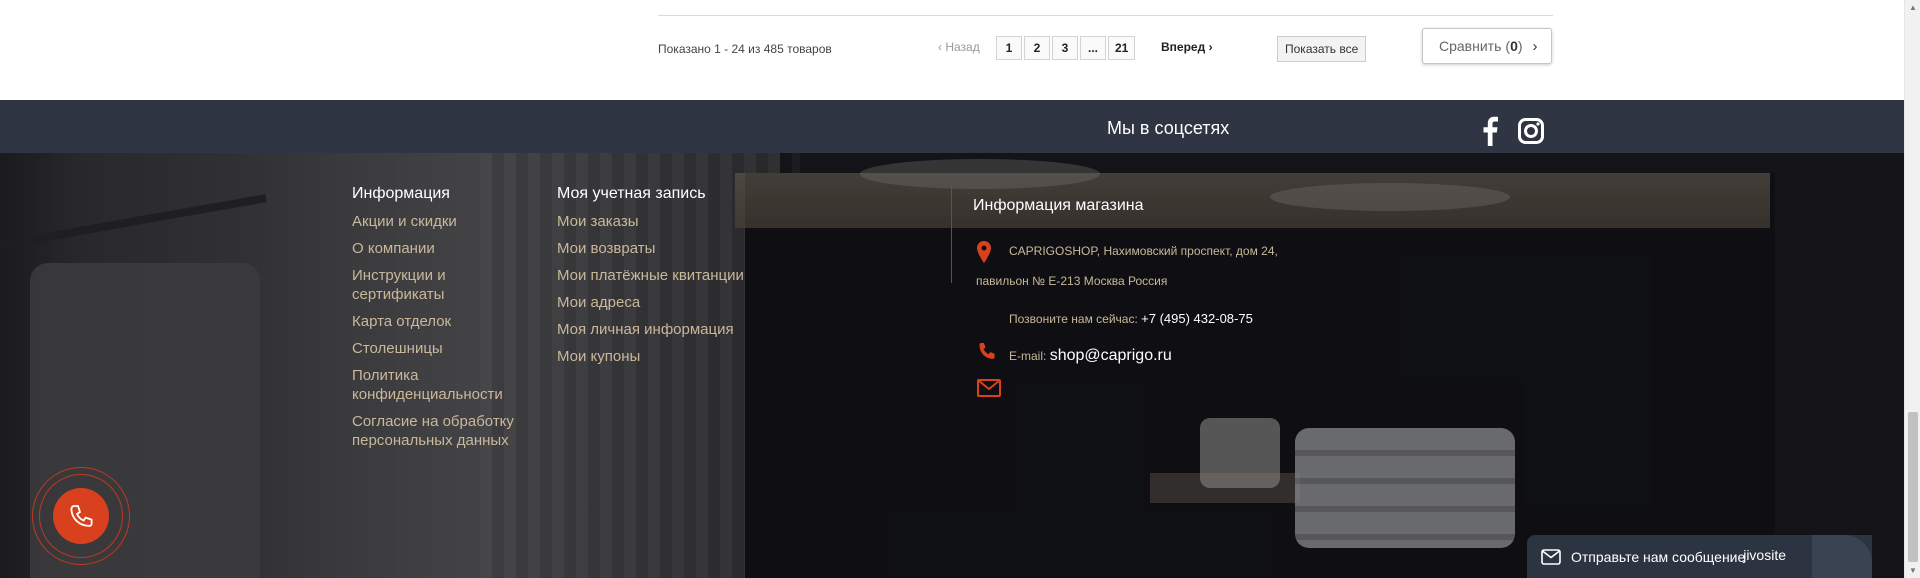  I want to click on link-finishes: Карта отделок, so click(442, 321).